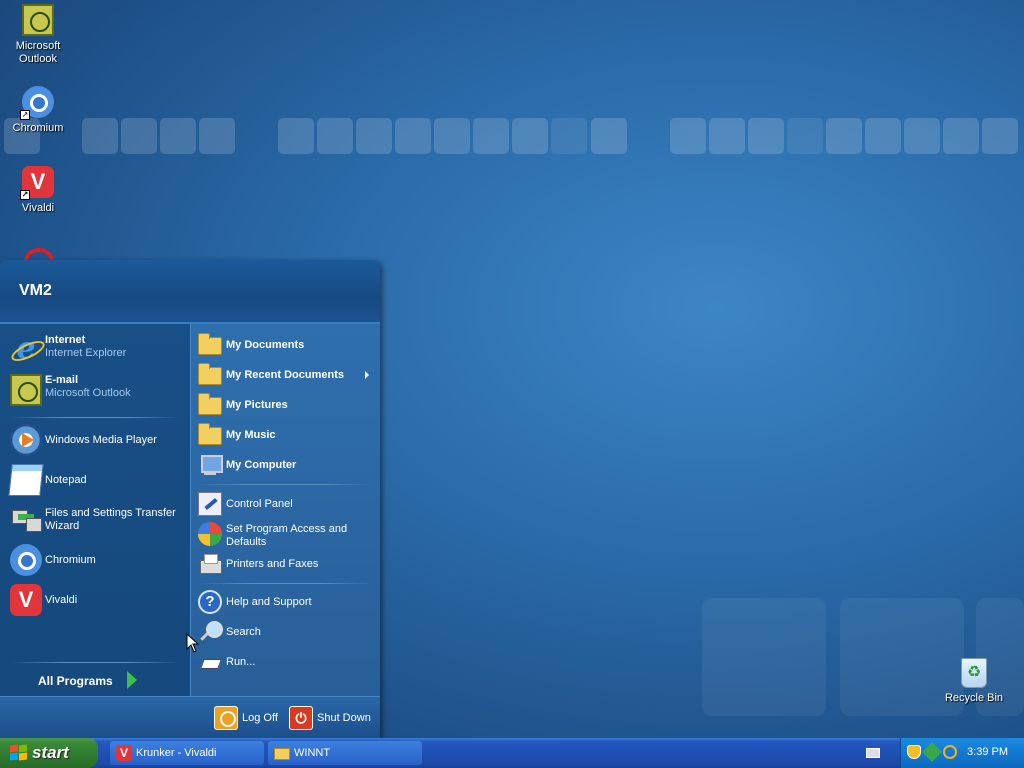  Describe the element at coordinates (190, 717) in the screenshot. I see `start-menu-footer: Log Off ⏻ Shut Down` at that location.